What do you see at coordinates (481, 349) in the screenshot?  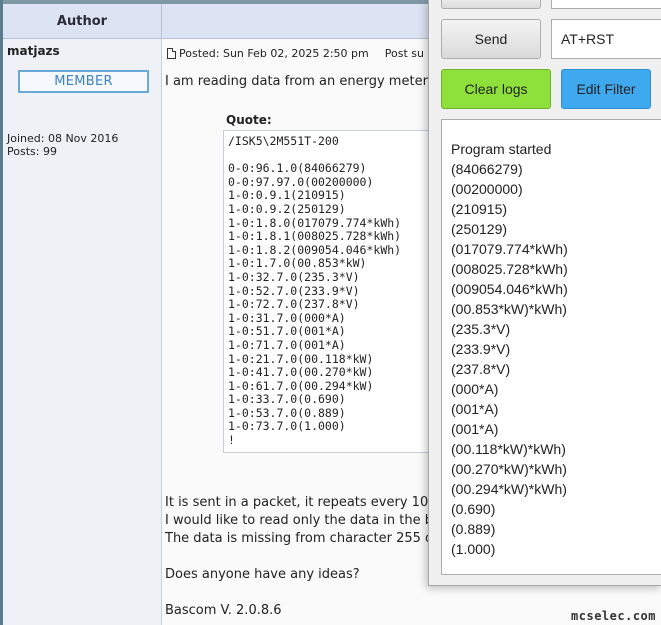 I see `log-line: (233.9*V)` at bounding box center [481, 349].